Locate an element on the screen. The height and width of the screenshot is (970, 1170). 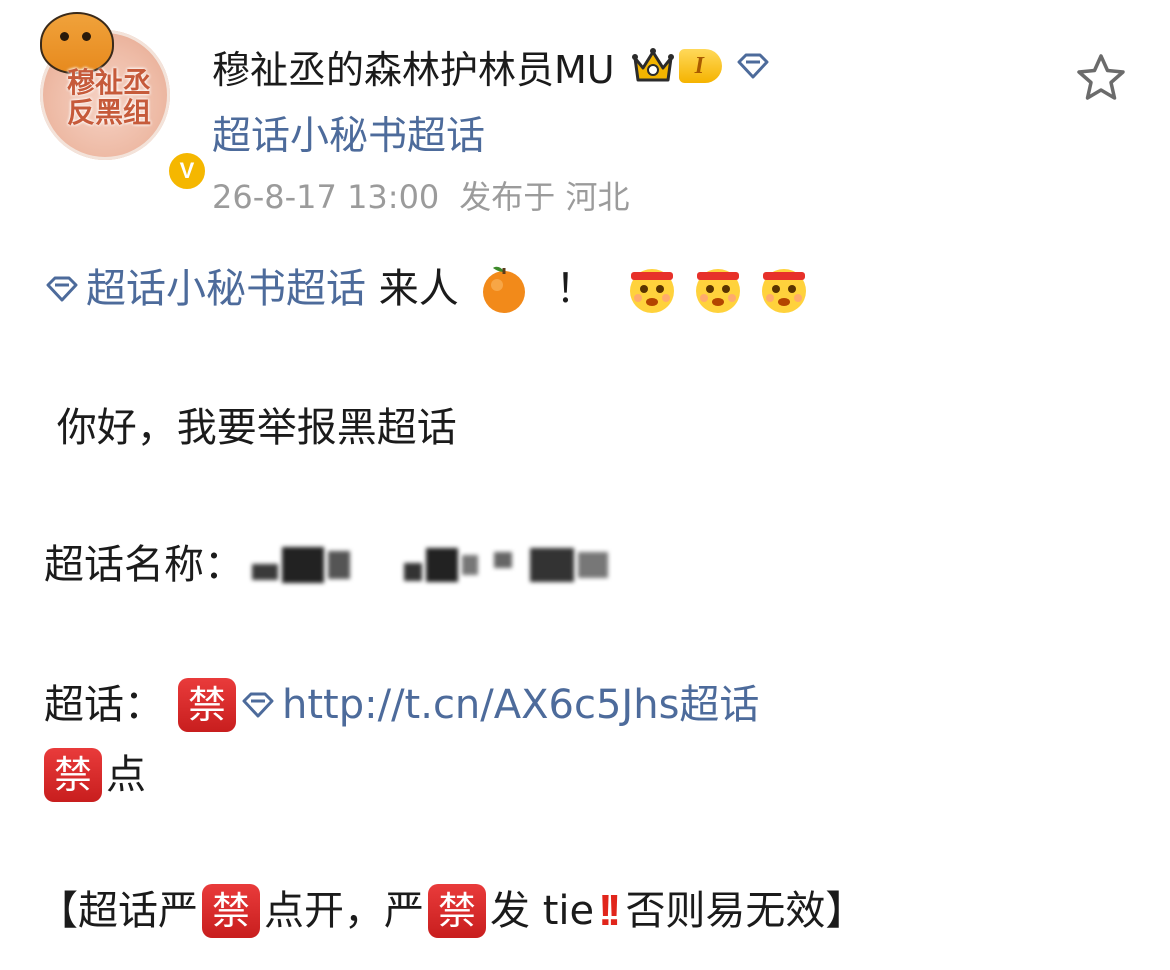
body-text: 你好，我要举报黑超话 is located at coordinates (250, 428).